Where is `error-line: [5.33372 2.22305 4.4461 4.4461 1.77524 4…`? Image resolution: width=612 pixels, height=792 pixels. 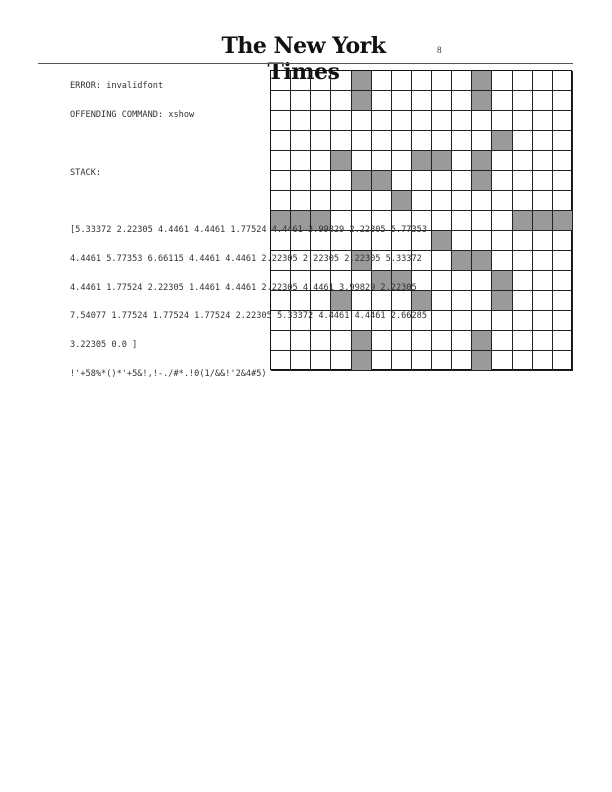
error-line: [5.33372 2.22305 4.4461 4.4461 1.77524 4… is located at coordinates (248, 230).